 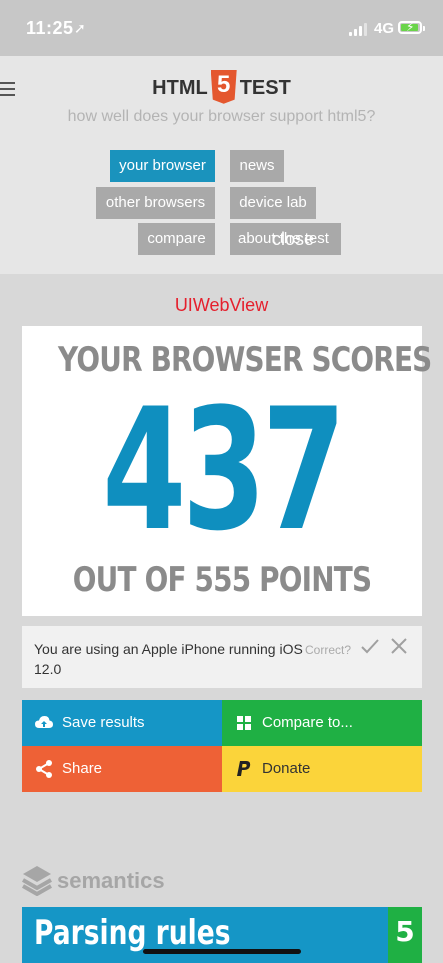 What do you see at coordinates (384, 28) in the screenshot?
I see `network-type: 4G` at bounding box center [384, 28].